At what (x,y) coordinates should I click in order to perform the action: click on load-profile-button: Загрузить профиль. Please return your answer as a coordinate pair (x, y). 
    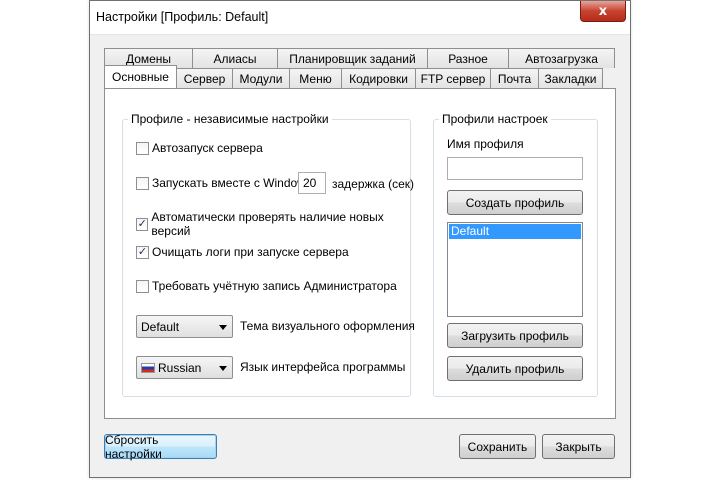
    Looking at the image, I should click on (515, 335).